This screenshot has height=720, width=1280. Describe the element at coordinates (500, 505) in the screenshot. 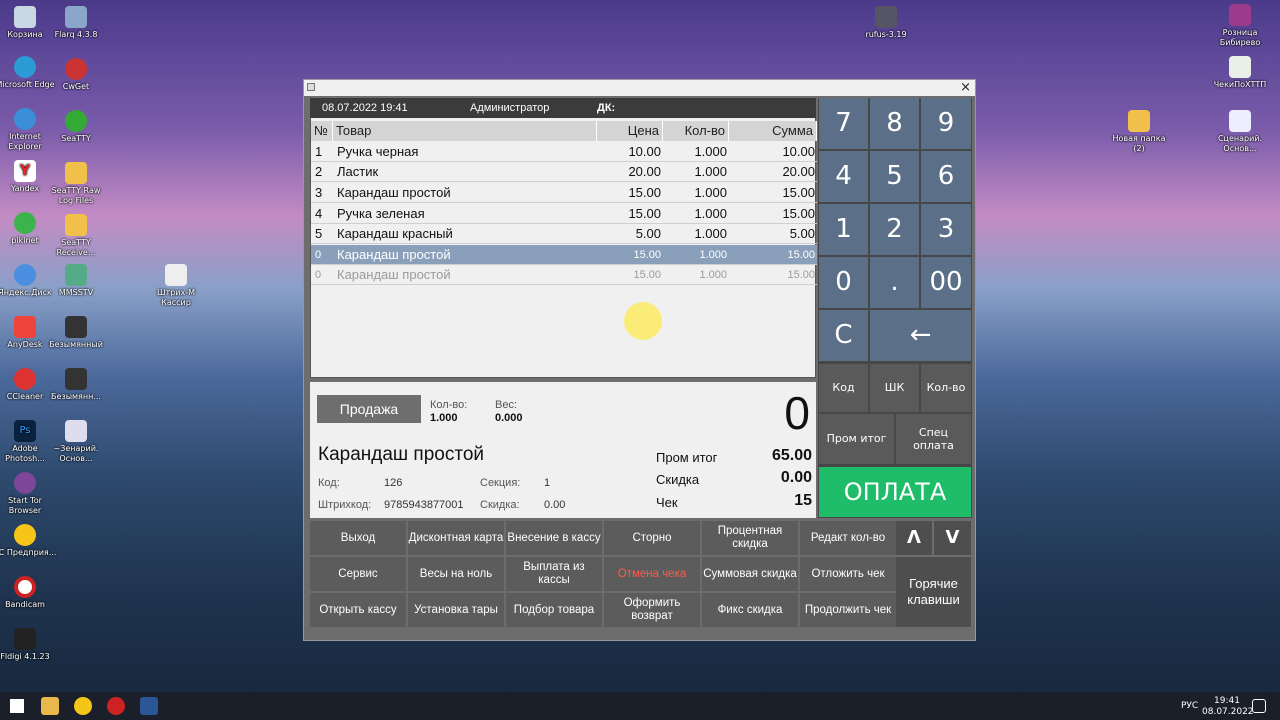

I see `item-discount-label: Скидка:` at that location.